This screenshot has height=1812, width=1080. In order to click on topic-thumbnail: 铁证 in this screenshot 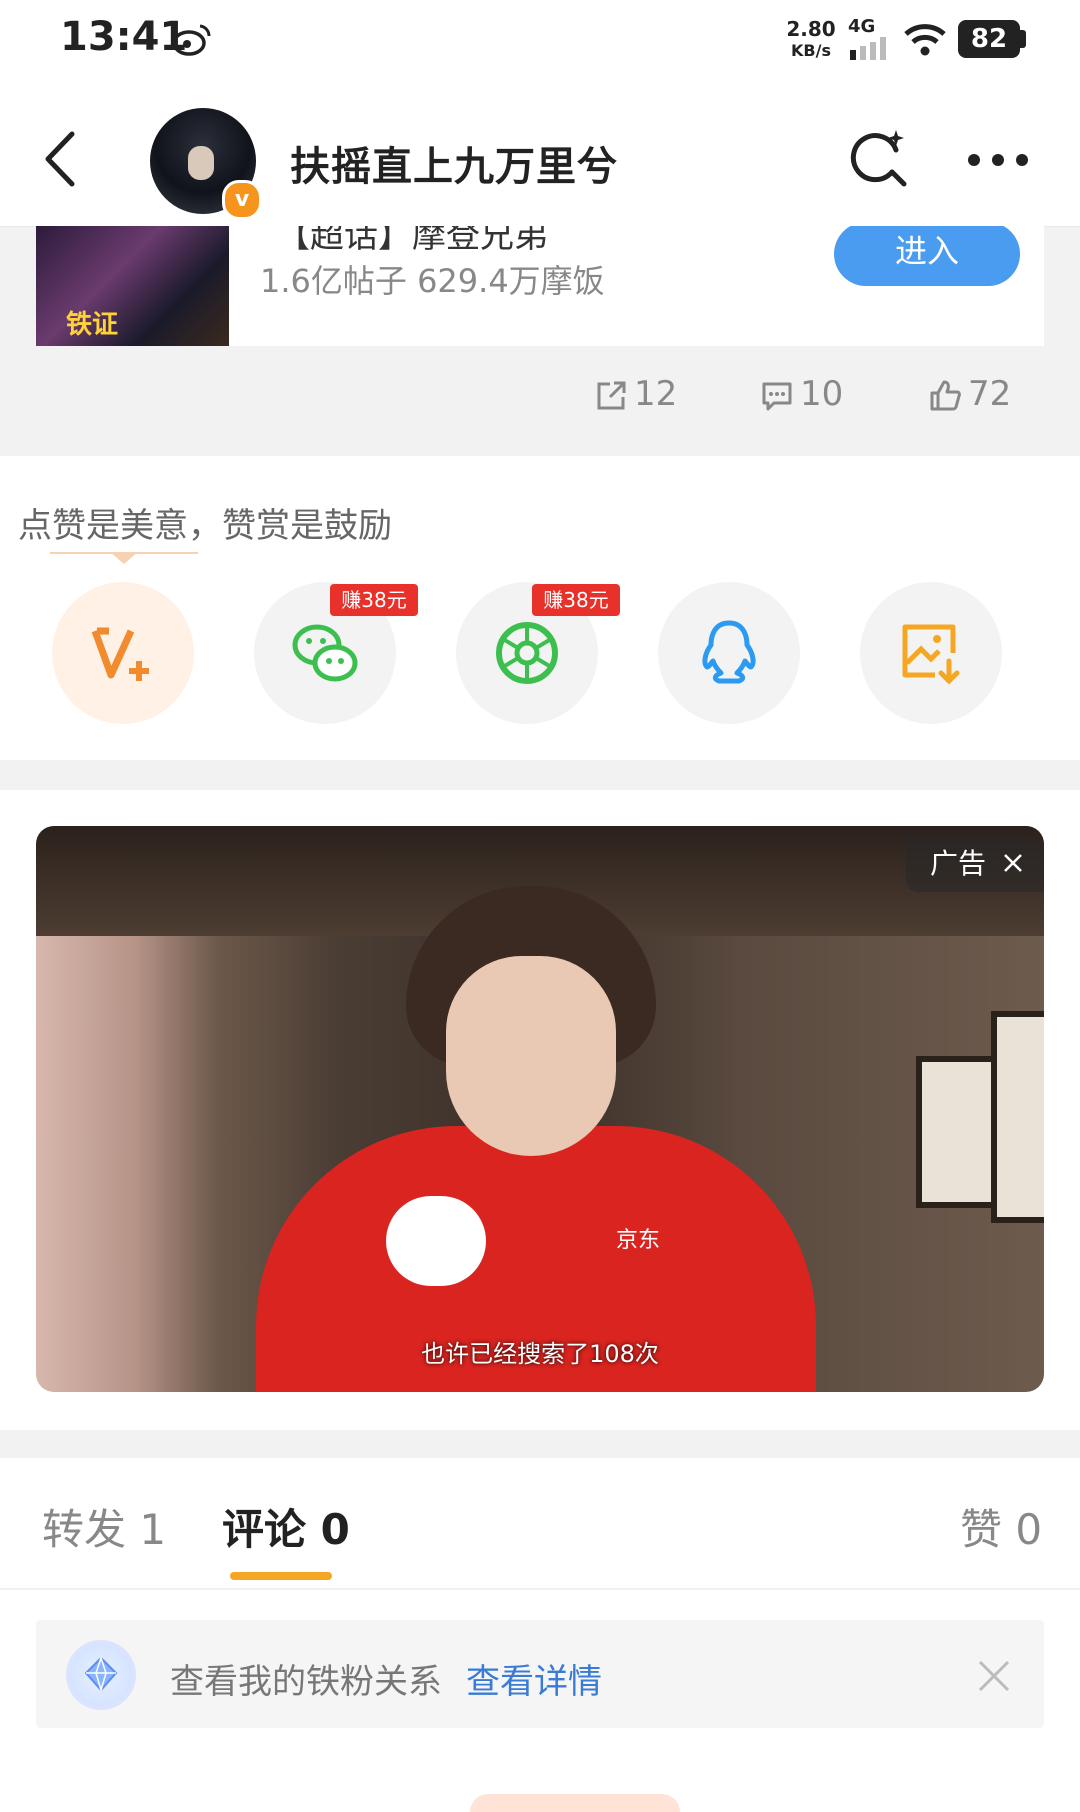, I will do `click(132, 286)`.